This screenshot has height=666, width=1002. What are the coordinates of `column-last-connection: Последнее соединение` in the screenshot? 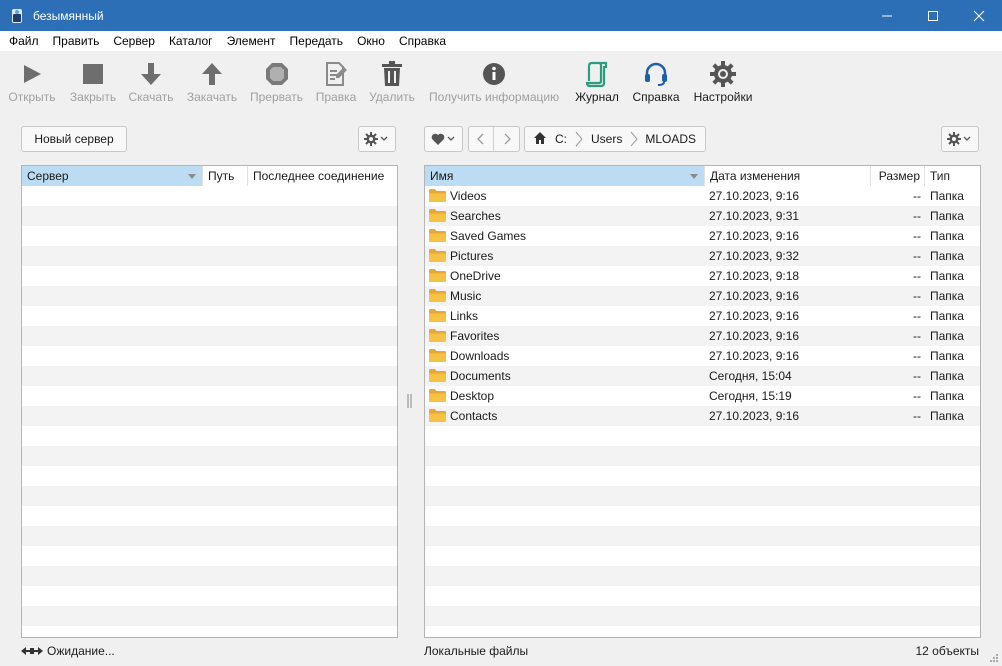 It's located at (322, 176).